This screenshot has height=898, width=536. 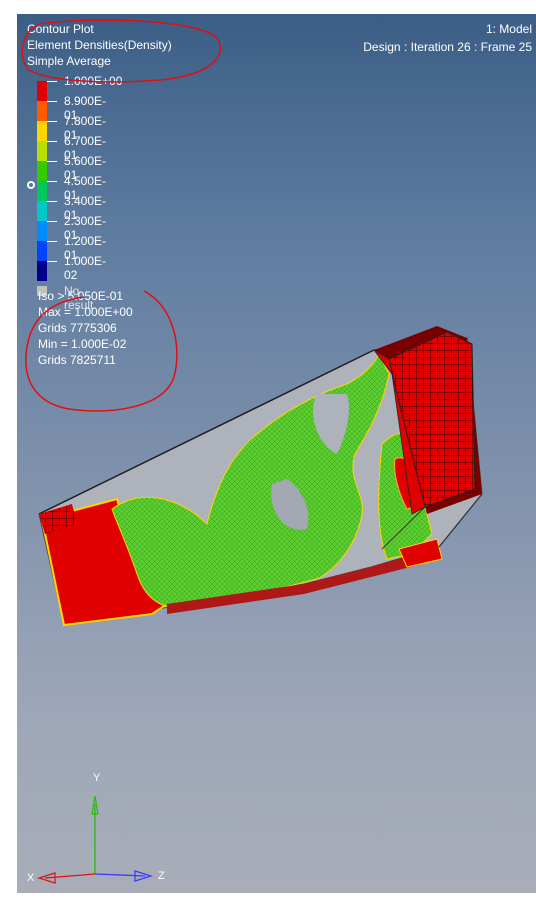 What do you see at coordinates (121, 51) in the screenshot?
I see `annotation-circle-header` at bounding box center [121, 51].